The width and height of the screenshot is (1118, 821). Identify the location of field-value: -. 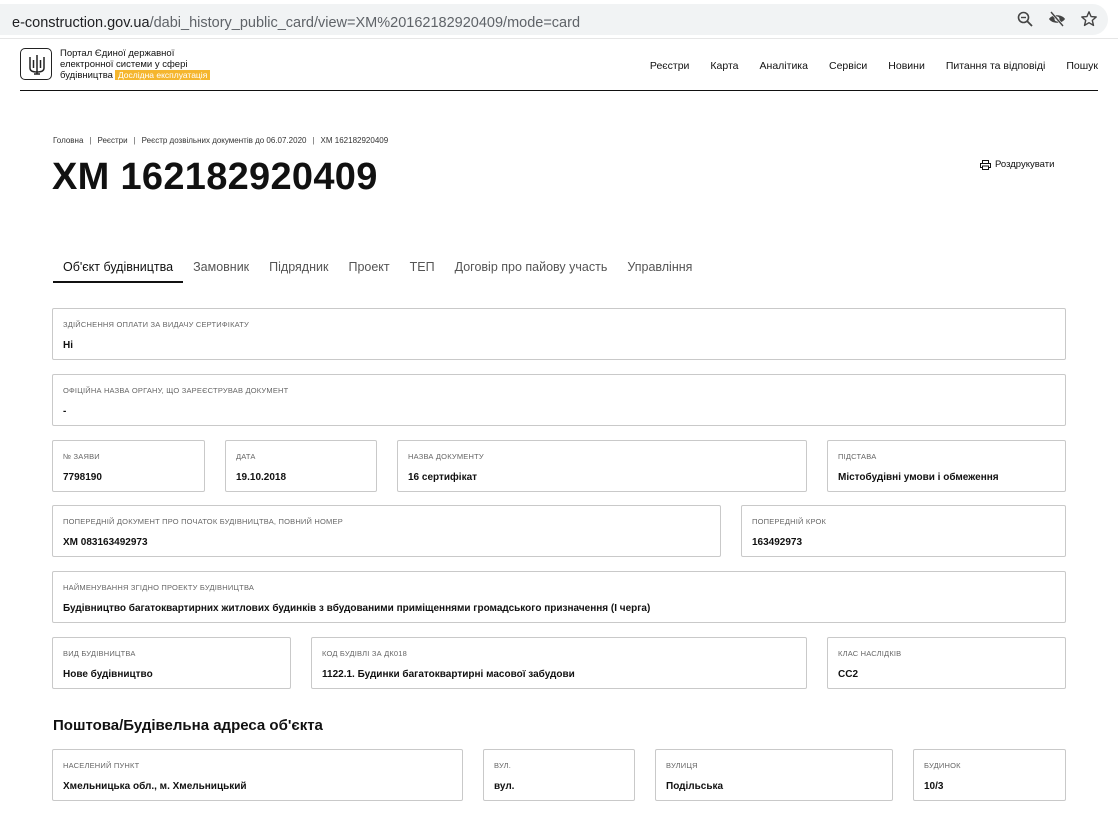
(65, 411).